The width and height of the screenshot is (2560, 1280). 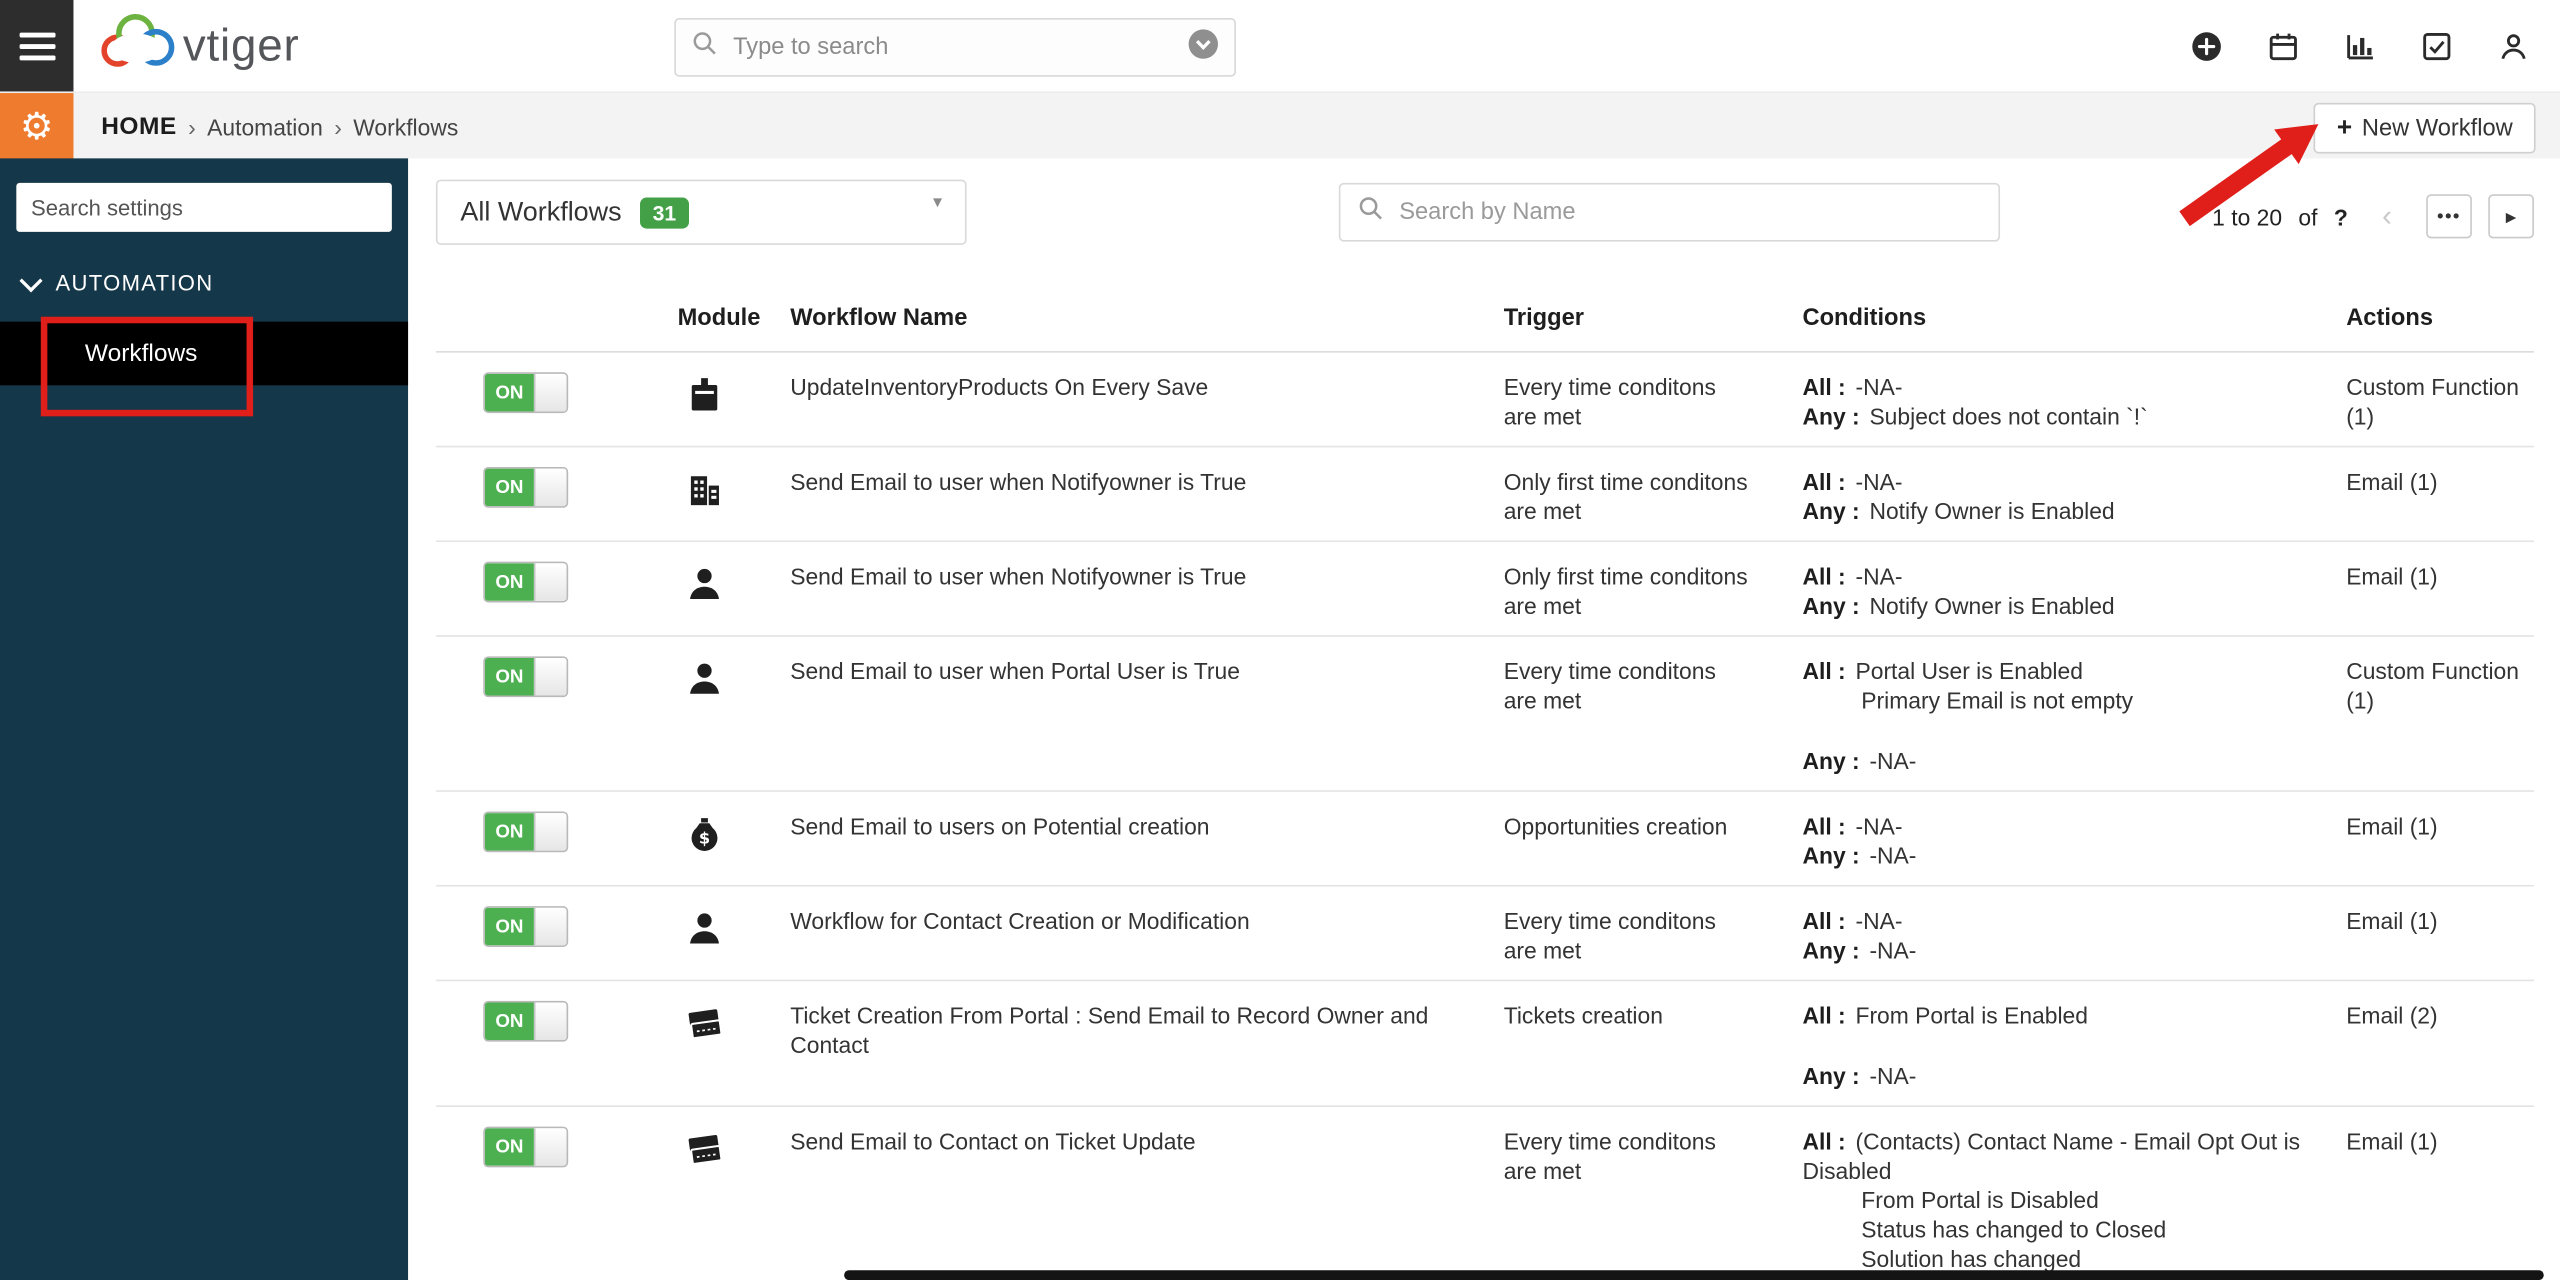 I want to click on cond-line: From Portal is Disabled, so click(x=1980, y=1200).